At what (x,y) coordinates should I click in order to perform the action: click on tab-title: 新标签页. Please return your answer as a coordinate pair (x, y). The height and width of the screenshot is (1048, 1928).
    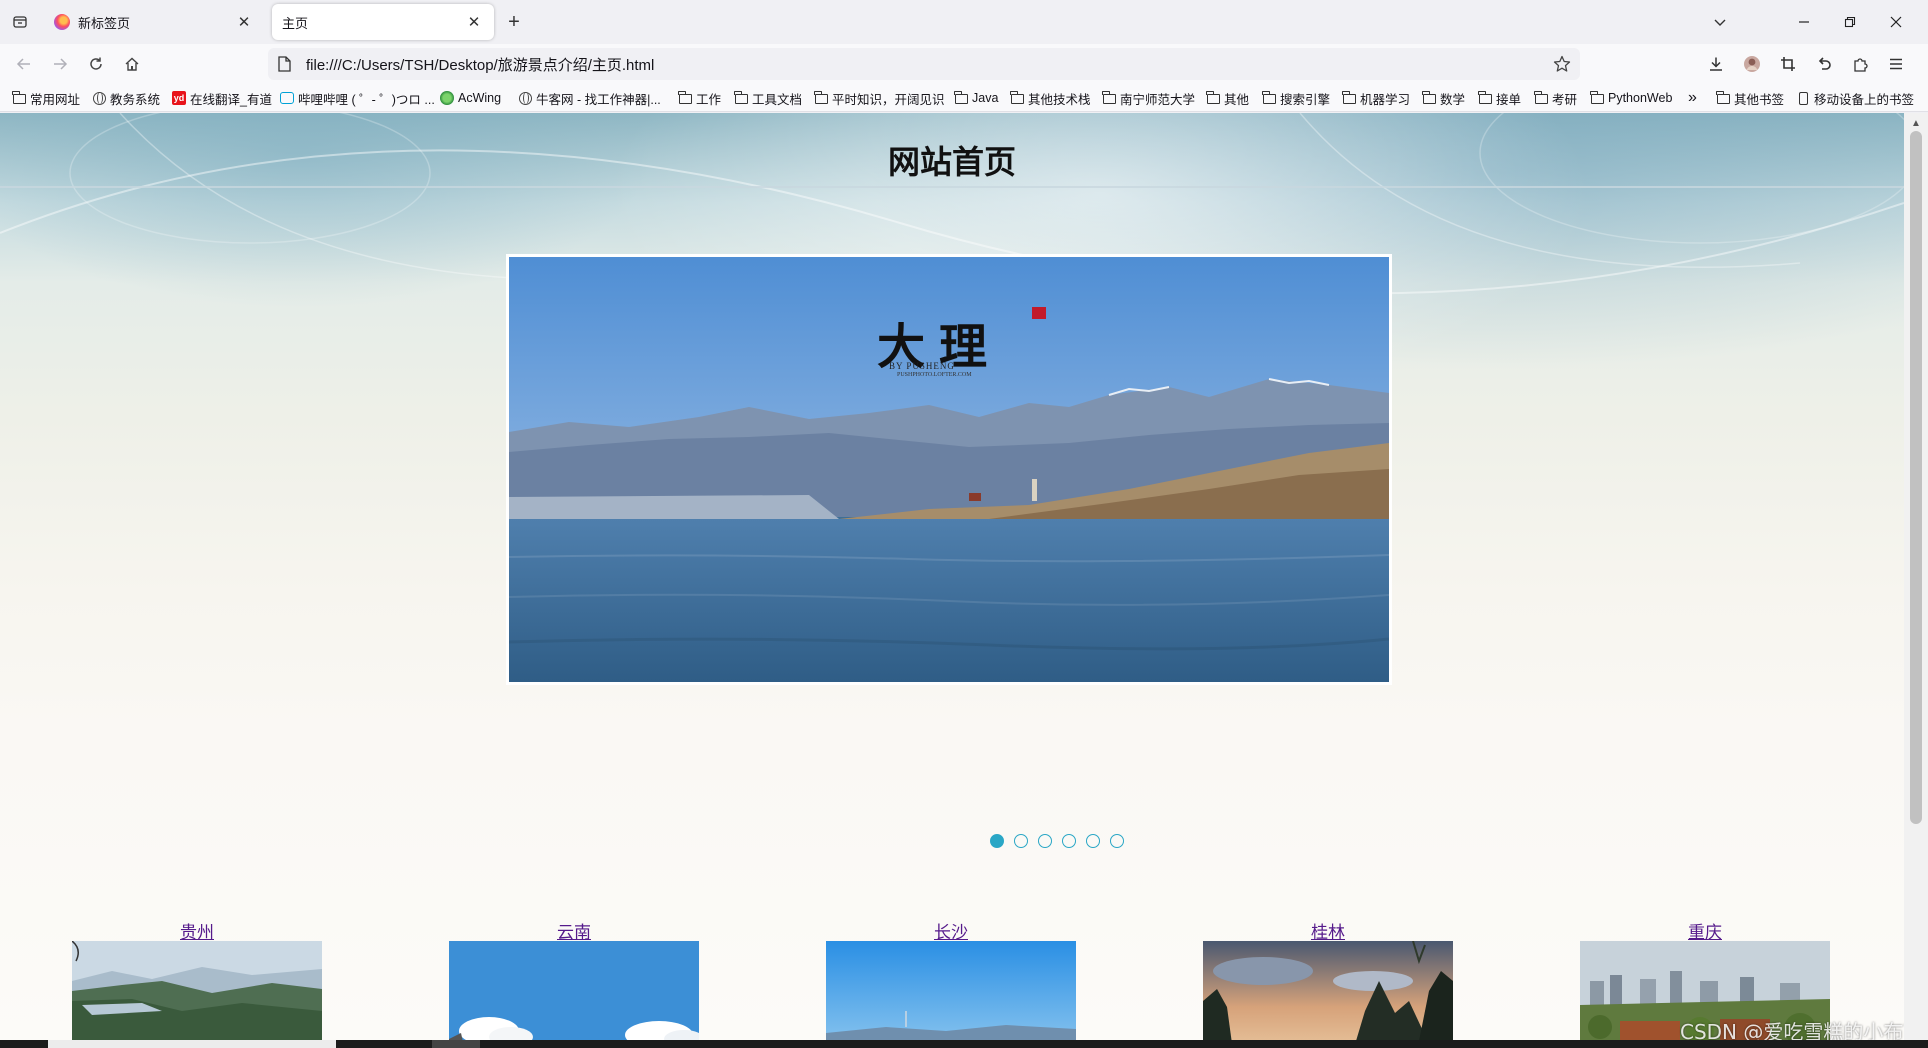
    Looking at the image, I should click on (104, 23).